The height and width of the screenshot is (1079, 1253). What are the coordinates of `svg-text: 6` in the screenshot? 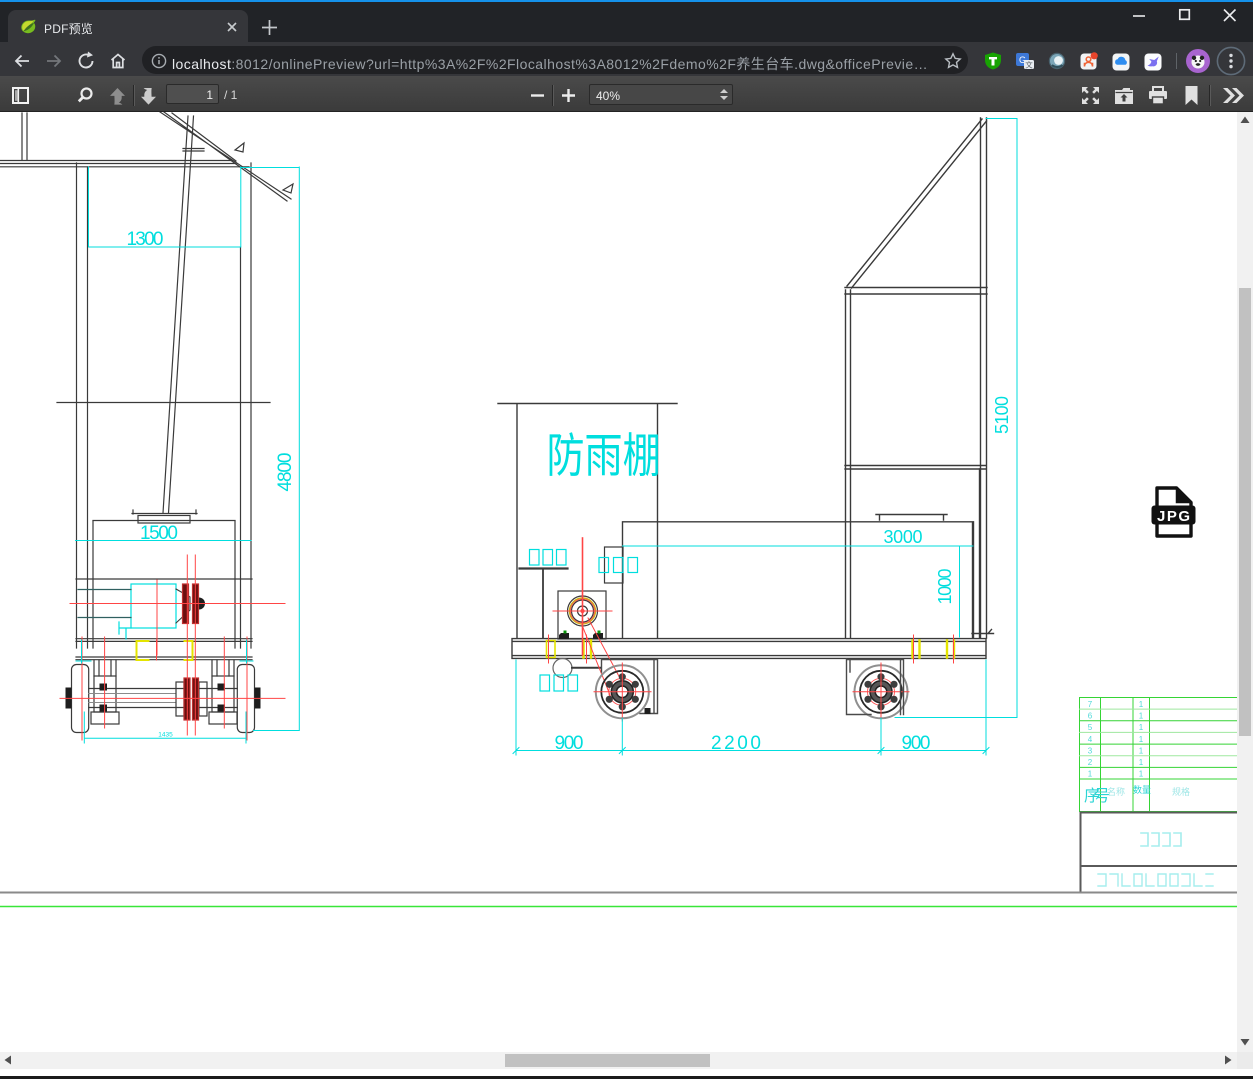 It's located at (1090, 716).